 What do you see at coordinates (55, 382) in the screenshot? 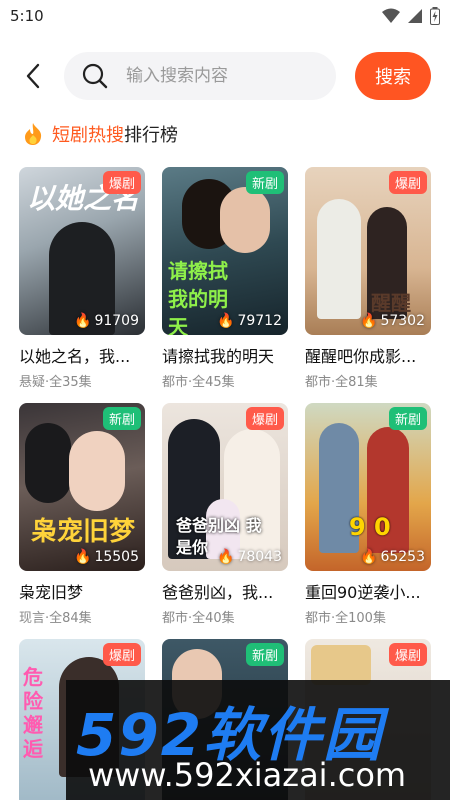
I see `drama-meta: 悬疑·全35集` at bounding box center [55, 382].